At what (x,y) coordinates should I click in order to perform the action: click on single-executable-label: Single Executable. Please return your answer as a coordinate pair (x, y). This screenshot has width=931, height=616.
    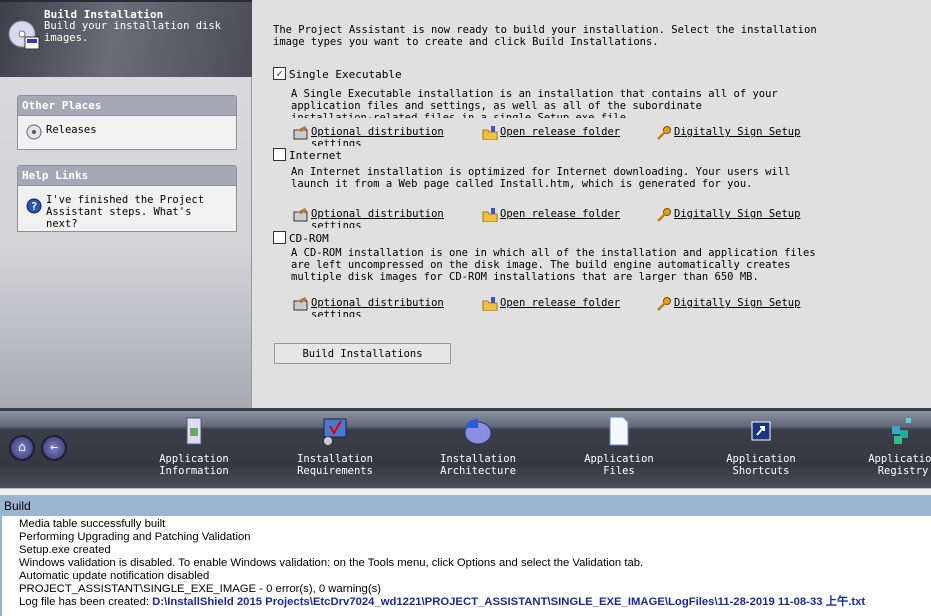
    Looking at the image, I should click on (345, 74).